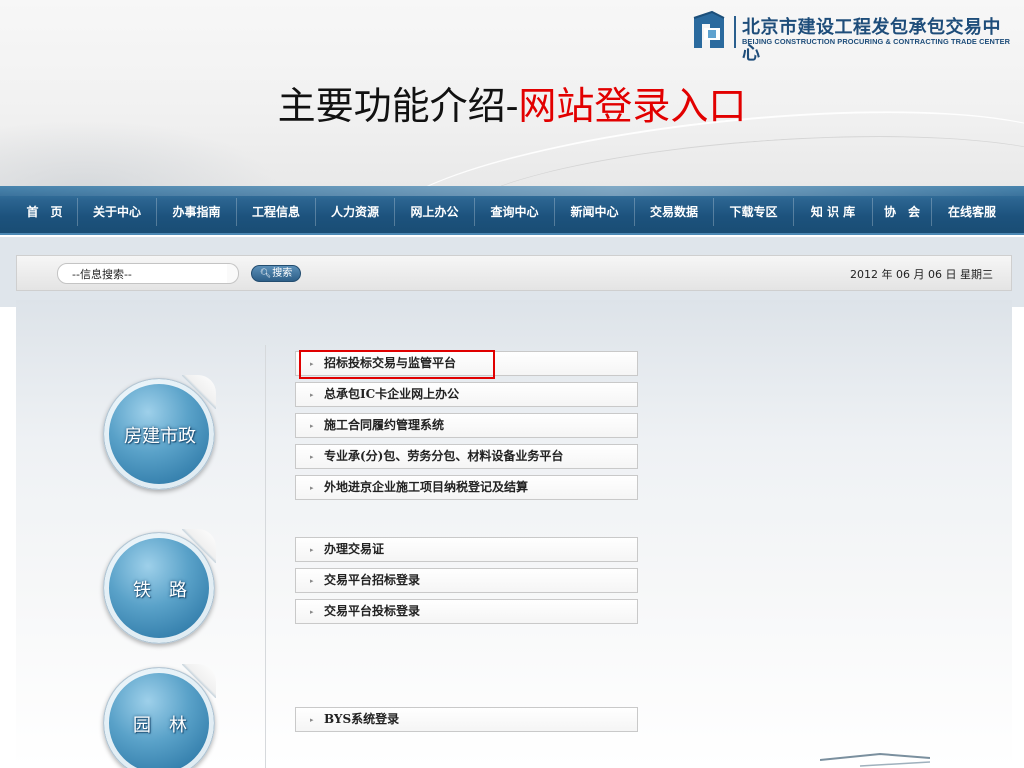 The width and height of the screenshot is (1024, 768). What do you see at coordinates (595, 212) in the screenshot?
I see `nav-item-news: 新闻中心` at bounding box center [595, 212].